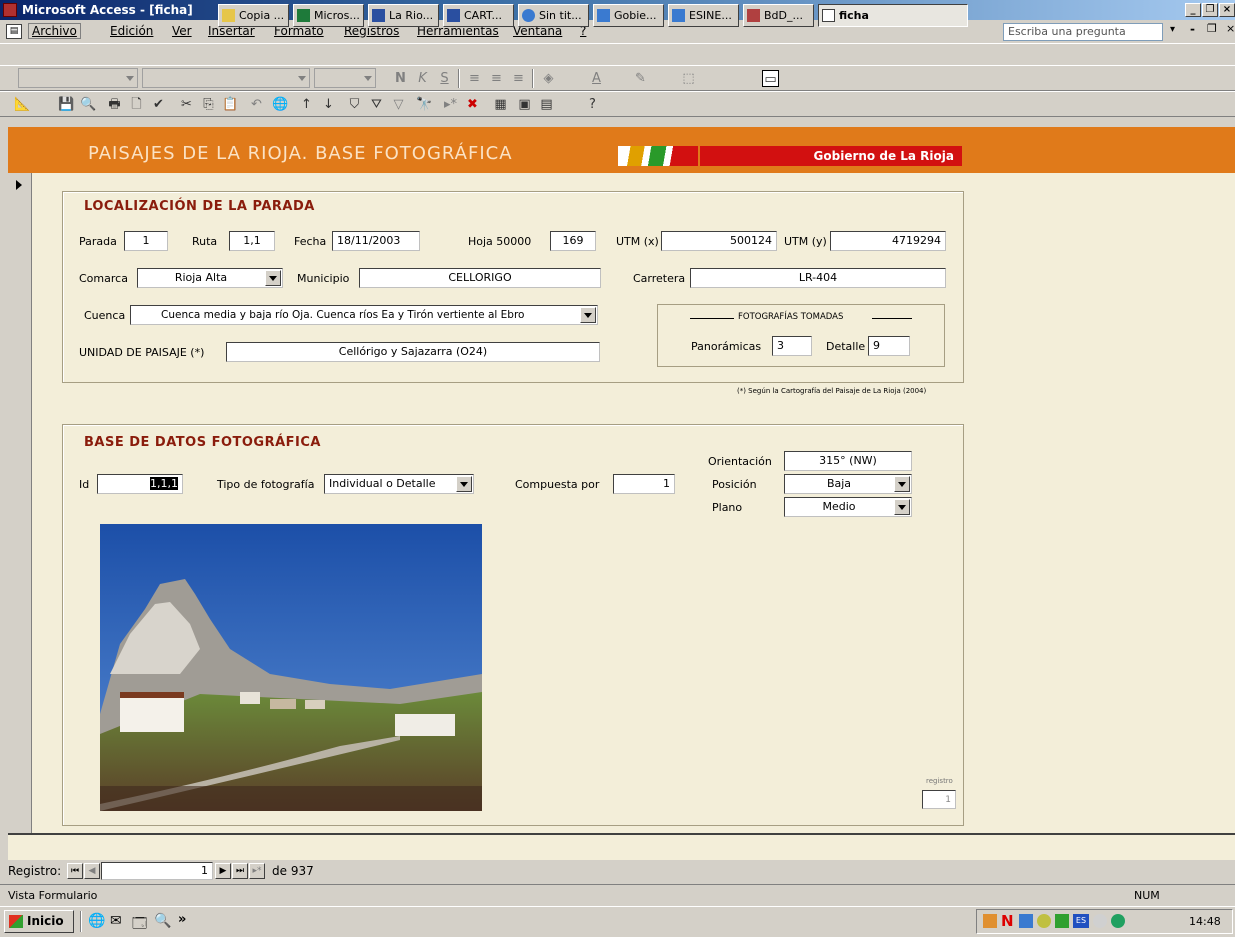  I want to click on cut-icon: ✂, so click(186, 104).